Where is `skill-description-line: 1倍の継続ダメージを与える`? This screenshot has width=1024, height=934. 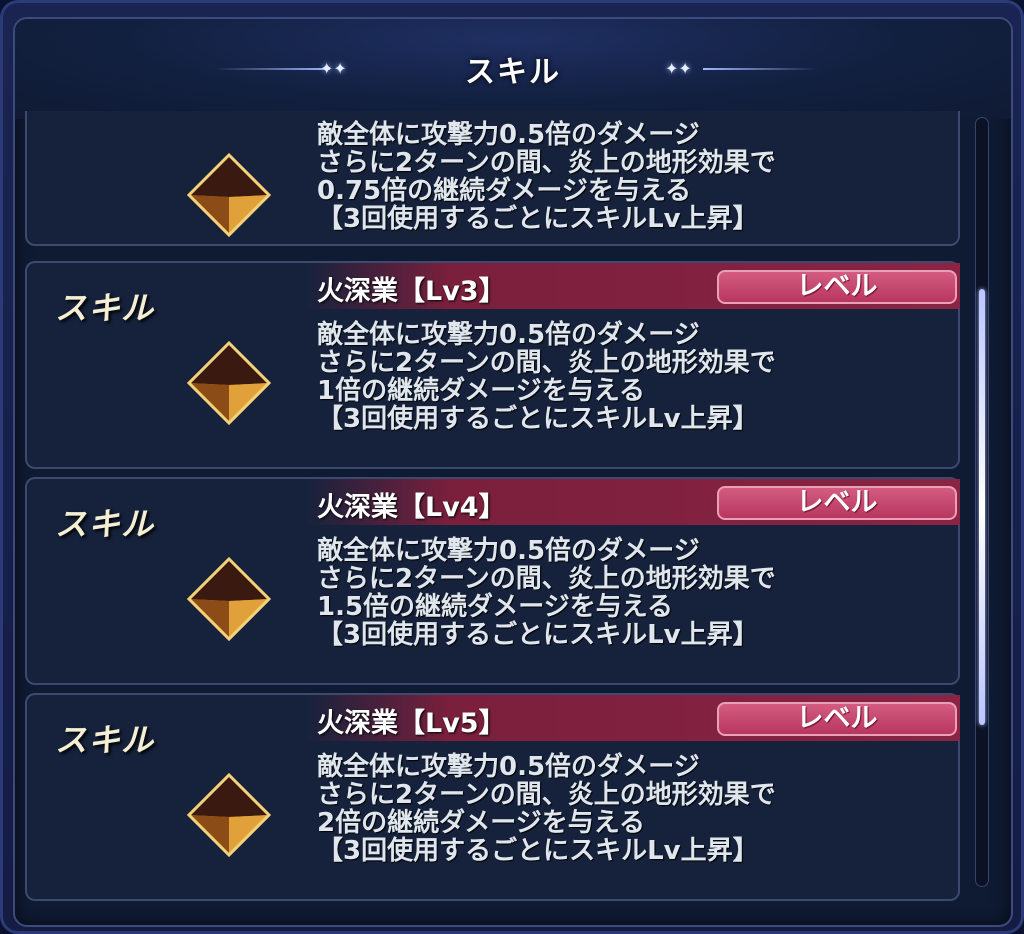
skill-description-line: 1倍の継続ダメージを与える is located at coordinates (481, 391).